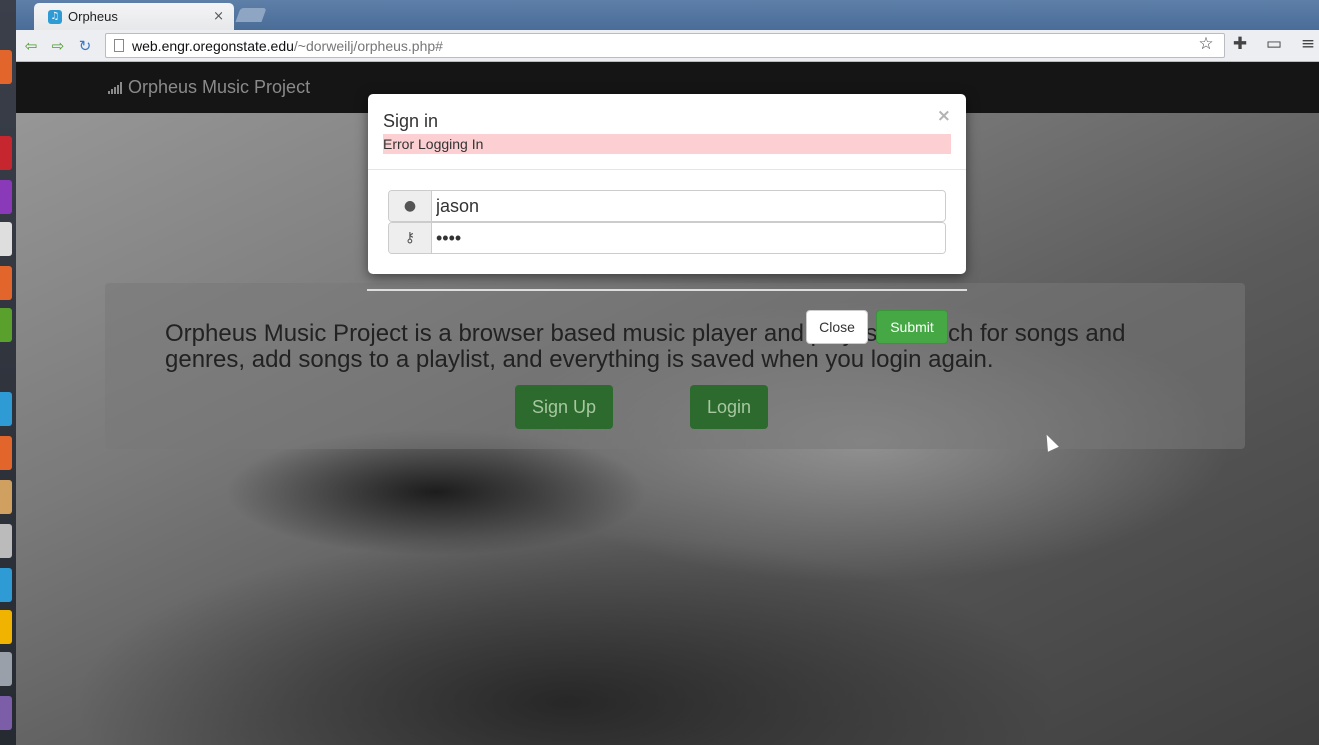 This screenshot has height=745, width=1319. Describe the element at coordinates (411, 121) in the screenshot. I see `modal-title: Sign in` at that location.